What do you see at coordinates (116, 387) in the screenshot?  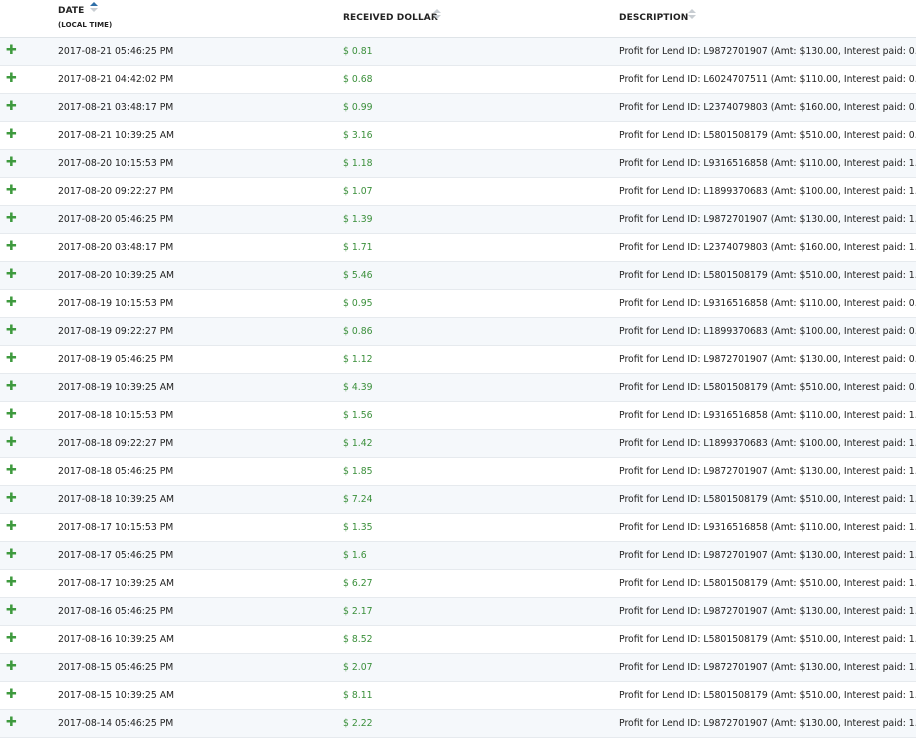 I see `row-date: 2017-08-19 10:39:25 AM` at bounding box center [116, 387].